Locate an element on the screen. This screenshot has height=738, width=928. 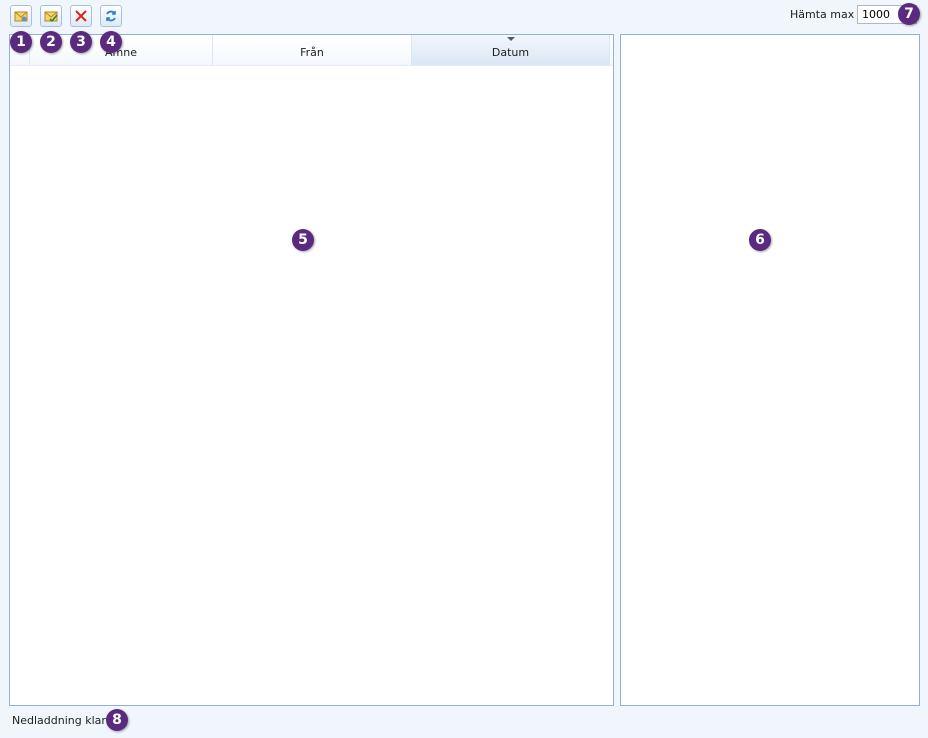
column-header-from: Från is located at coordinates (312, 50).